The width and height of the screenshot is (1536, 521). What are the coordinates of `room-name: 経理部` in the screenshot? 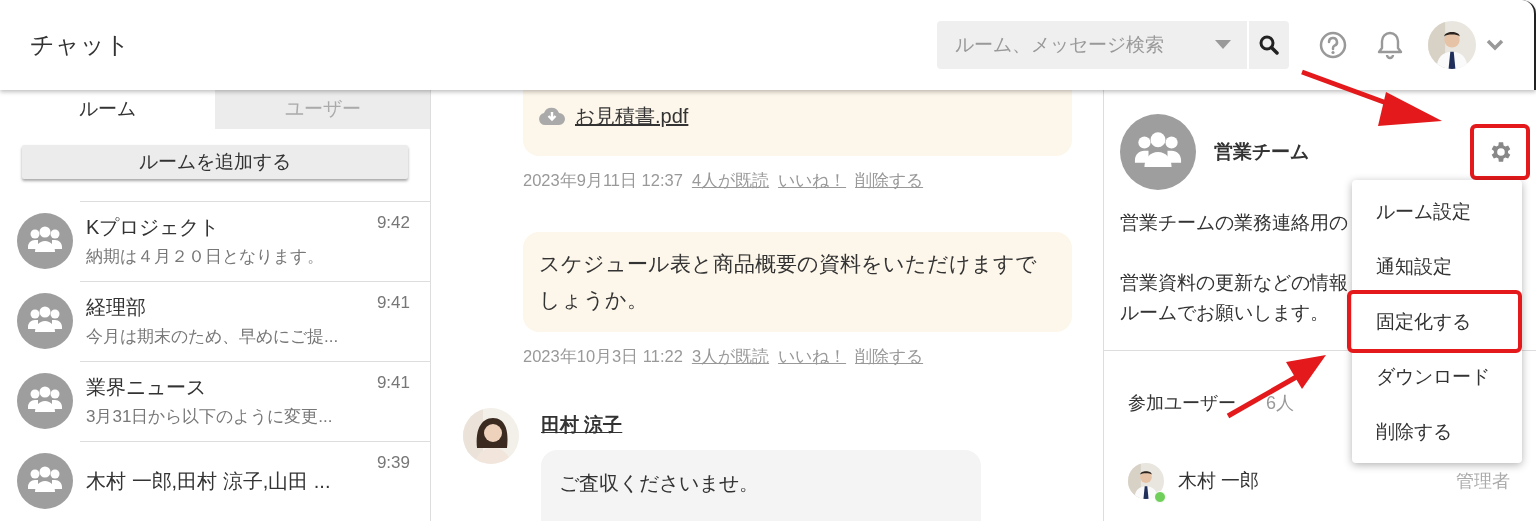 It's located at (116, 307).